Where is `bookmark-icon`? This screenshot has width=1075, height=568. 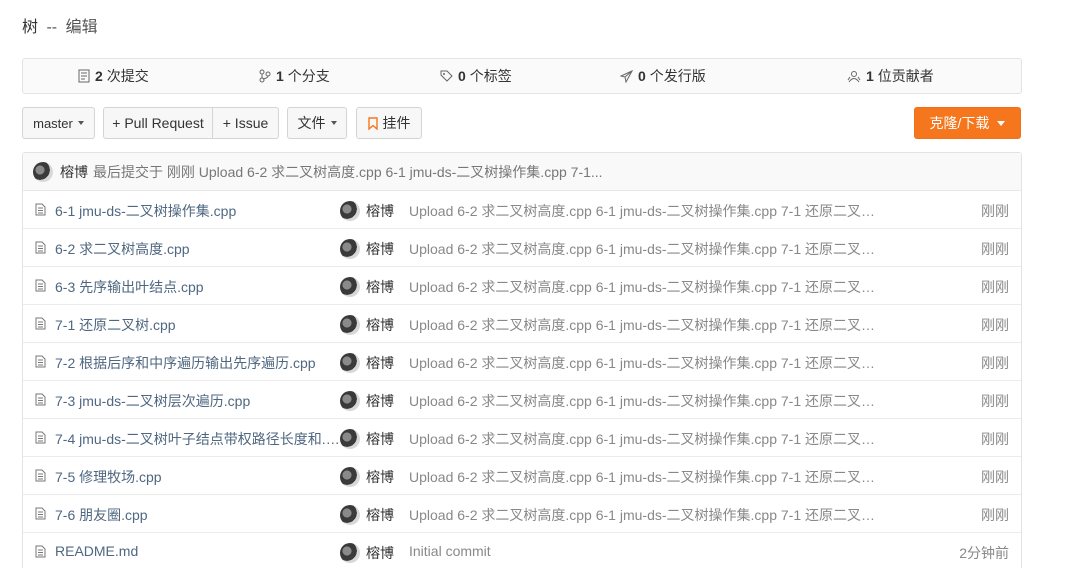
bookmark-icon is located at coordinates (372, 123).